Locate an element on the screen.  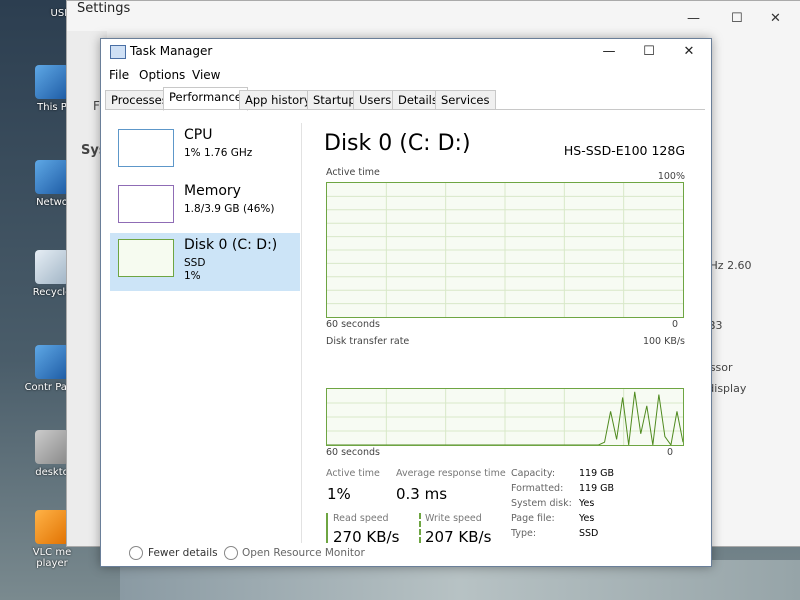
fewer-details-link: Fewer details is located at coordinates (183, 553).